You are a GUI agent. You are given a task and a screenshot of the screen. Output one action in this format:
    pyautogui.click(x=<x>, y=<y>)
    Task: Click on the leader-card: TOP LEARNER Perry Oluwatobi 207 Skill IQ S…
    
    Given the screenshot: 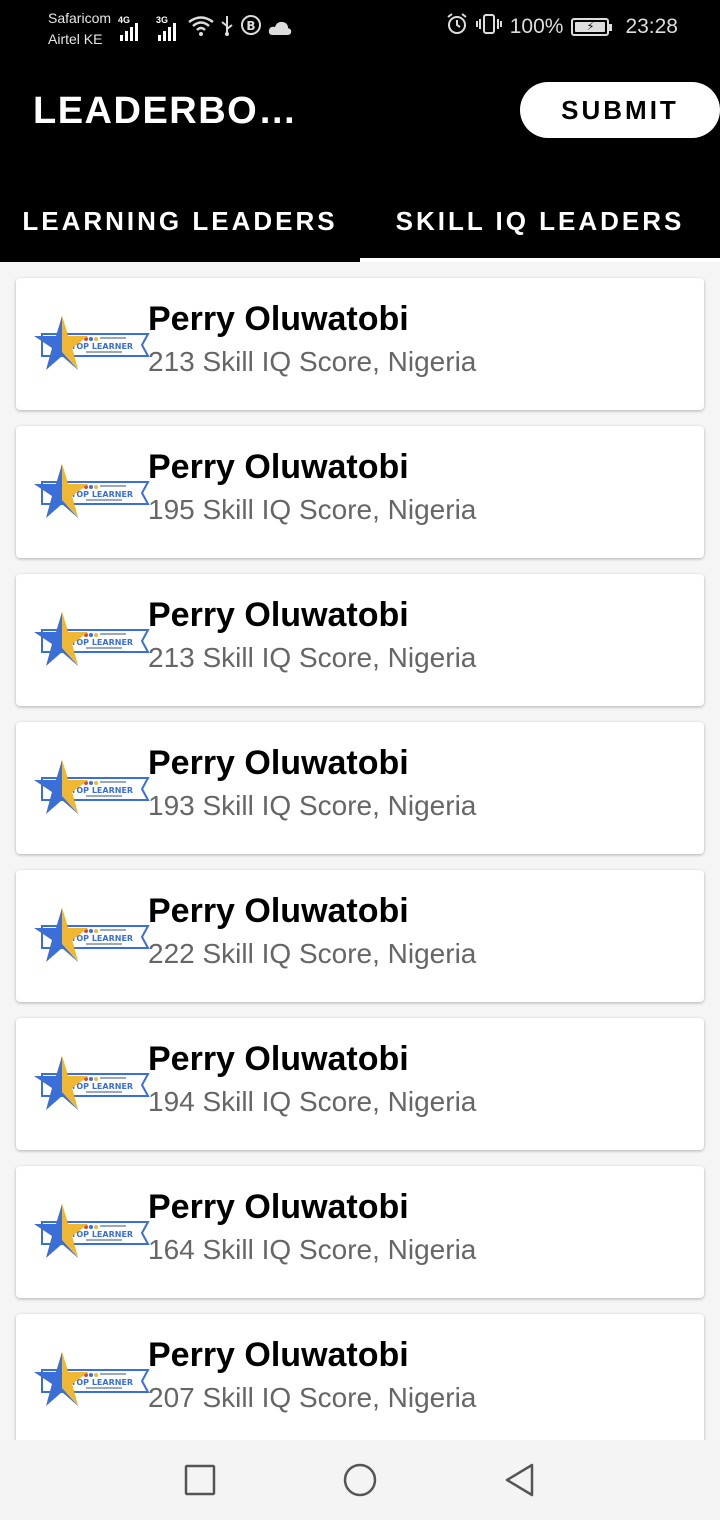 What is the action you would take?
    pyautogui.click(x=360, y=1377)
    